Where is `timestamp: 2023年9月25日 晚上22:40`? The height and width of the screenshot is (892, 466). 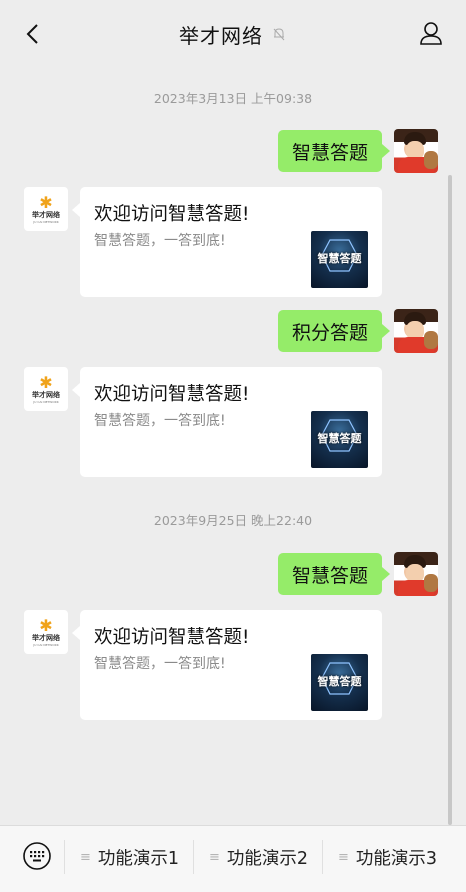
timestamp: 2023年9月25日 晚上22:40 is located at coordinates (233, 520).